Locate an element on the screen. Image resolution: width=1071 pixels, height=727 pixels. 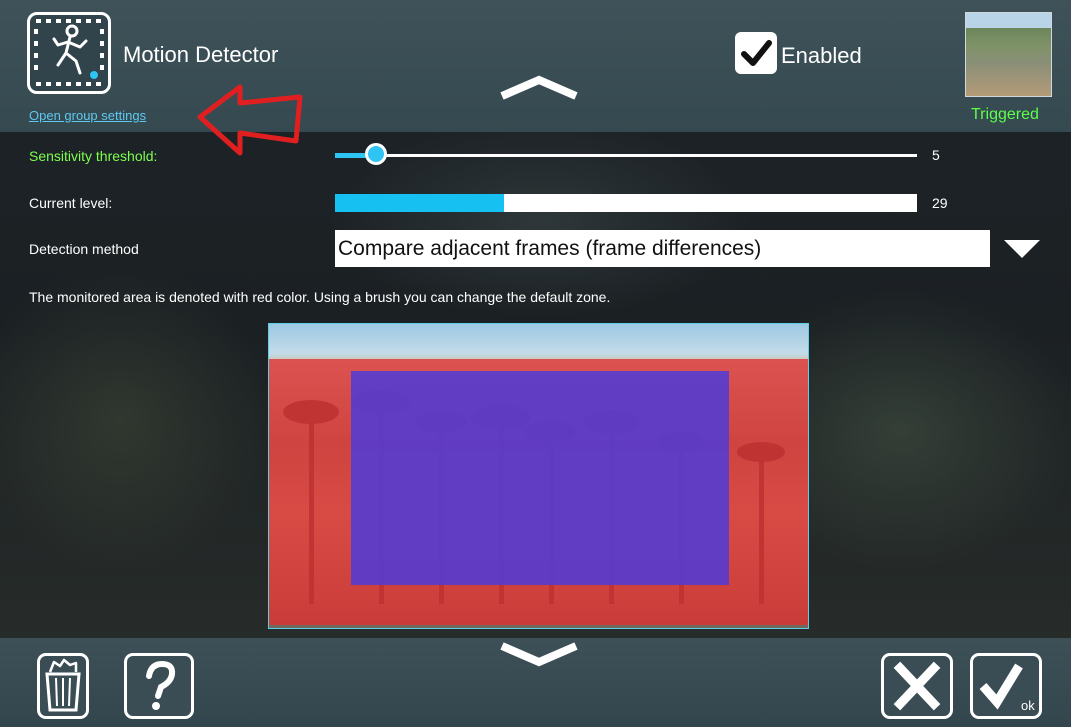
ok-button: ok is located at coordinates (1006, 686).